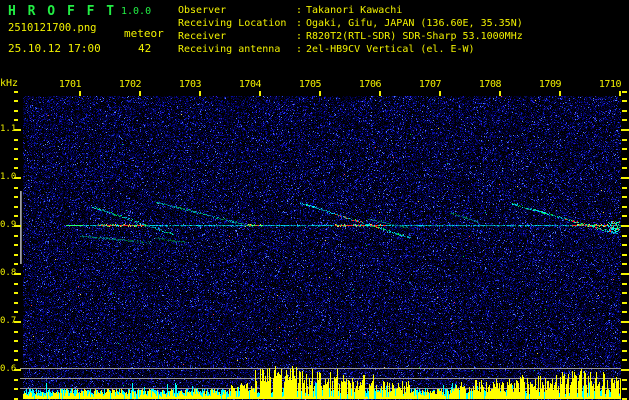 This screenshot has height=400, width=629. Describe the element at coordinates (390, 49) in the screenshot. I see `info-value: 2el-HB9CV Vertical (el. E-W)` at that location.